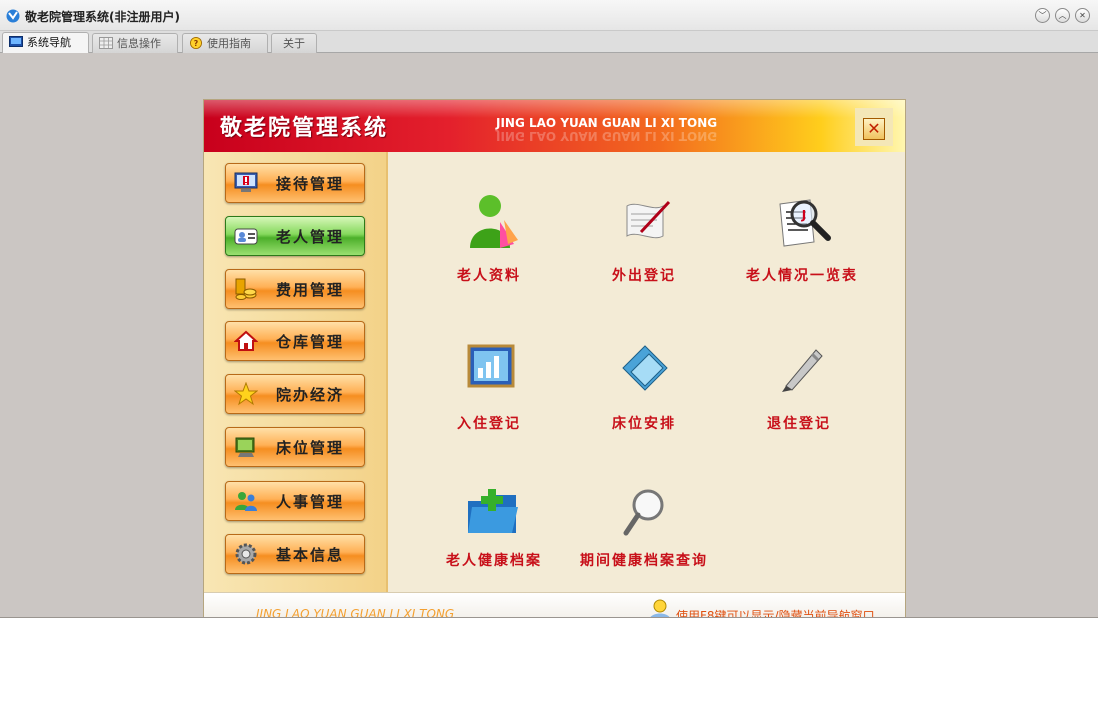 This screenshot has height=711, width=1098. I want to click on sidebar-item-label: 费用管理, so click(310, 290).